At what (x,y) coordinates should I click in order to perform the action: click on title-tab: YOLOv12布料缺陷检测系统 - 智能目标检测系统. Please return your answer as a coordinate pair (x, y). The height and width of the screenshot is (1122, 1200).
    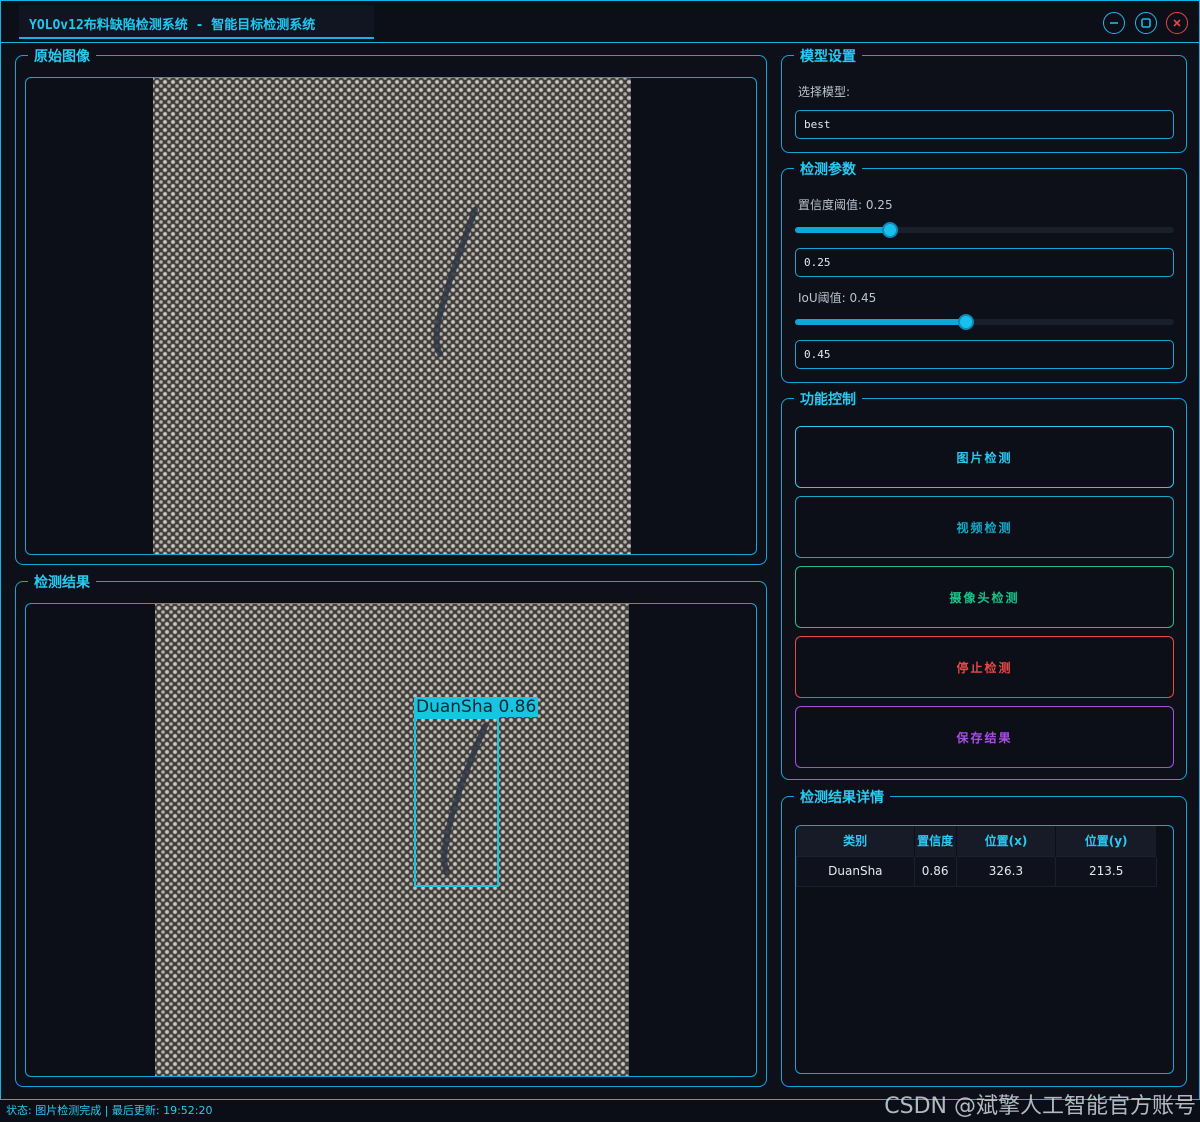
    Looking at the image, I should click on (196, 22).